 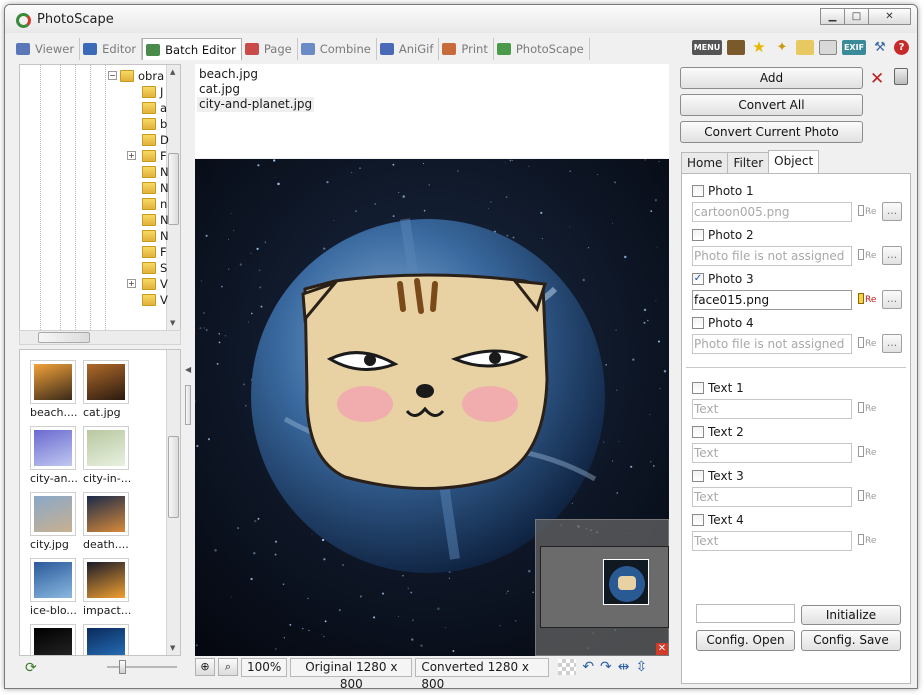 I want to click on tab-home: Home, so click(x=705, y=162).